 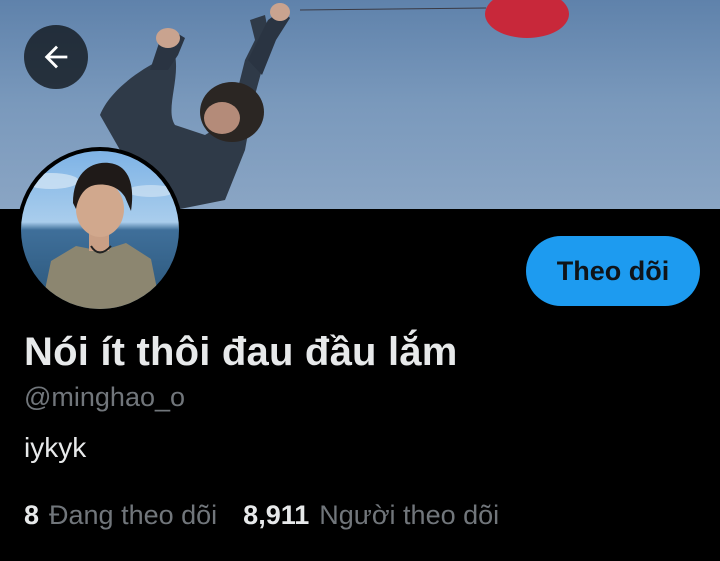 I want to click on following-count: 8, so click(x=32, y=515).